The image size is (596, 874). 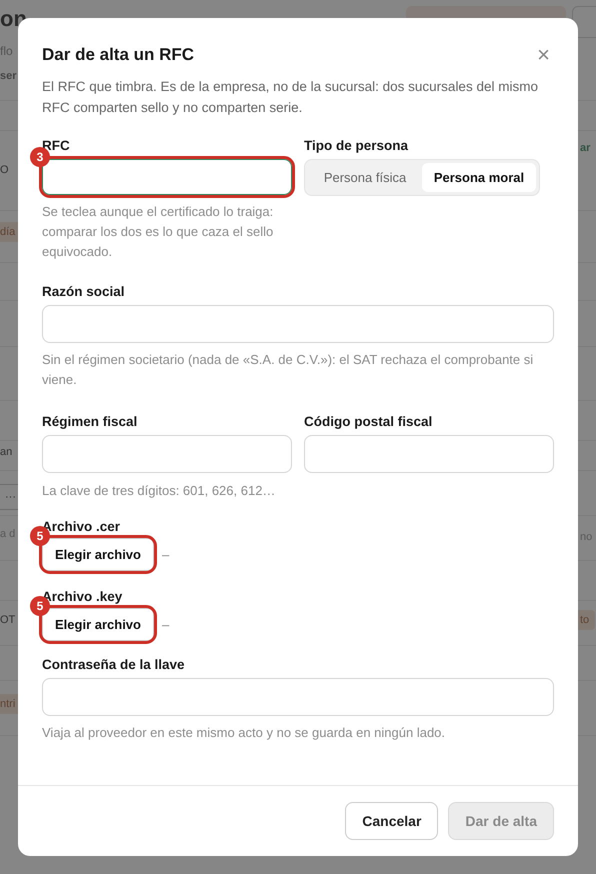 What do you see at coordinates (158, 232) in the screenshot?
I see `field-hint: Se teclea aunque el certificado lo traiga: comparar los dos es lo que caza el sello equivocado.` at bounding box center [158, 232].